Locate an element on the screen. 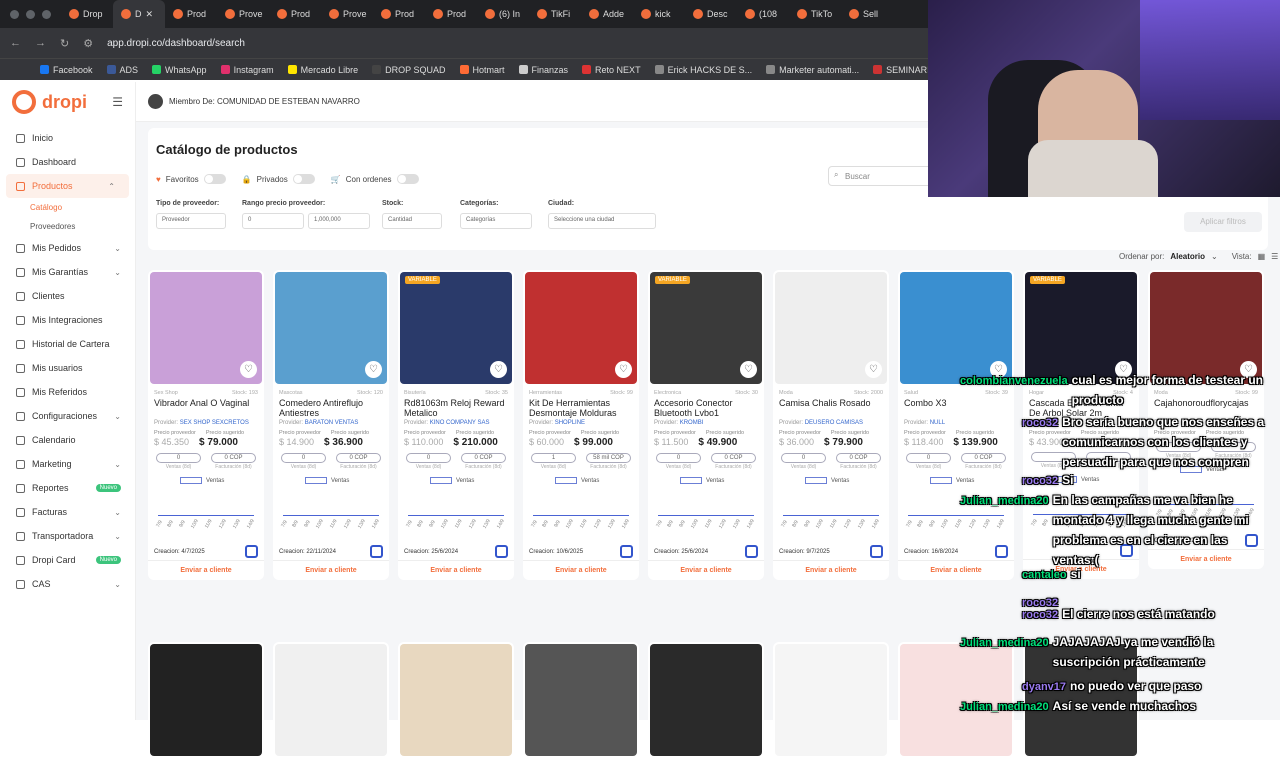 The height and width of the screenshot is (758, 1280). provider-name: KROMBI is located at coordinates (692, 423).